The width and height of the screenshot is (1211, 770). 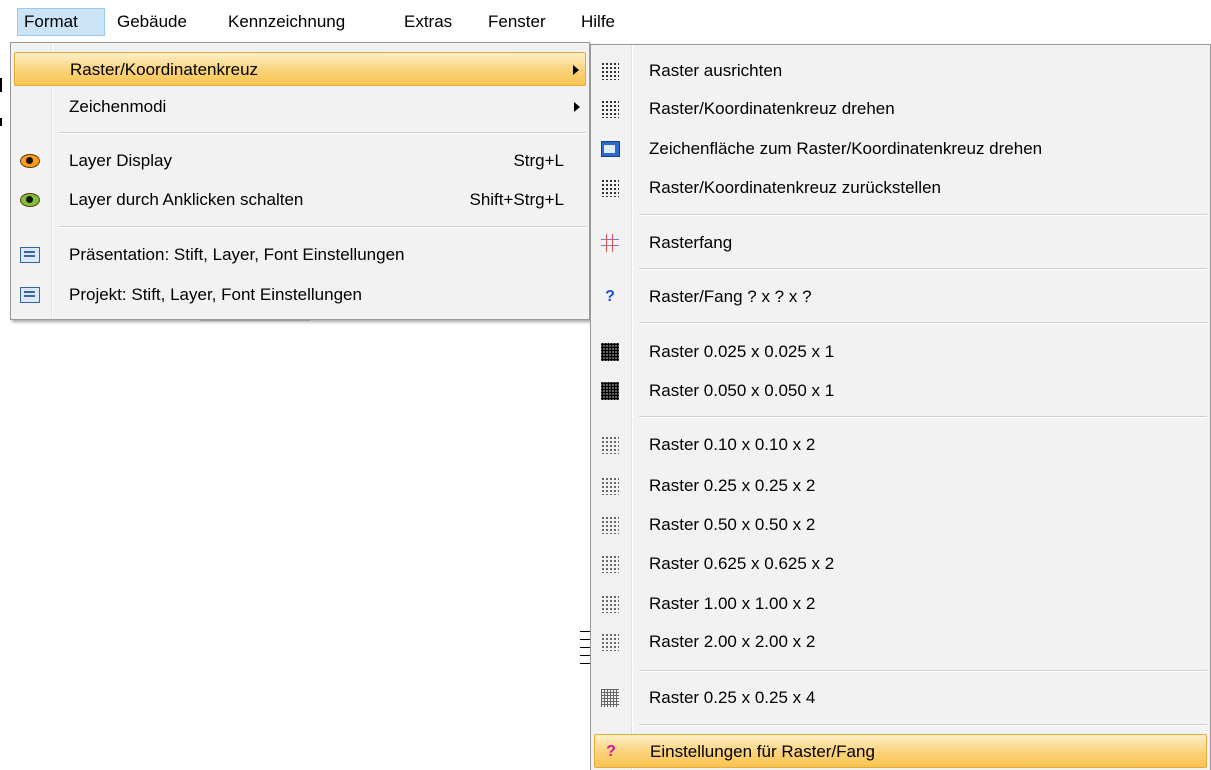 What do you see at coordinates (516, 199) in the screenshot?
I see `menu-item-shortcut: Shift+Strg+L` at bounding box center [516, 199].